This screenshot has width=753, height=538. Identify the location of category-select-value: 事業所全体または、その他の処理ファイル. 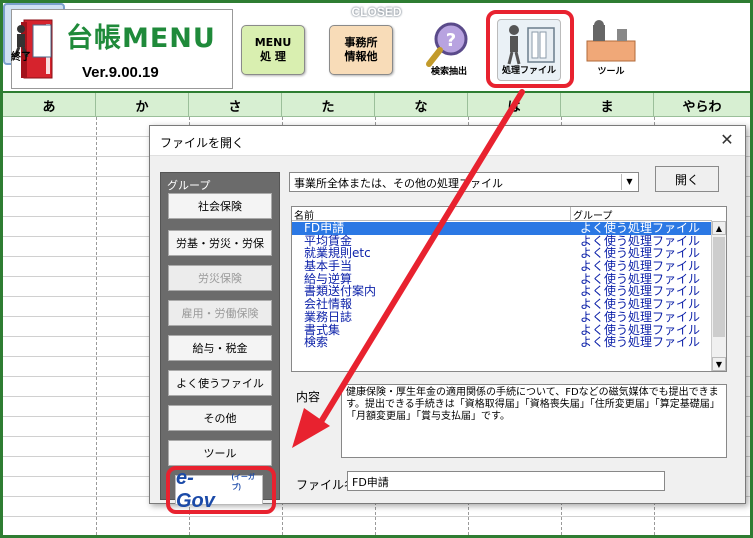
(398, 183).